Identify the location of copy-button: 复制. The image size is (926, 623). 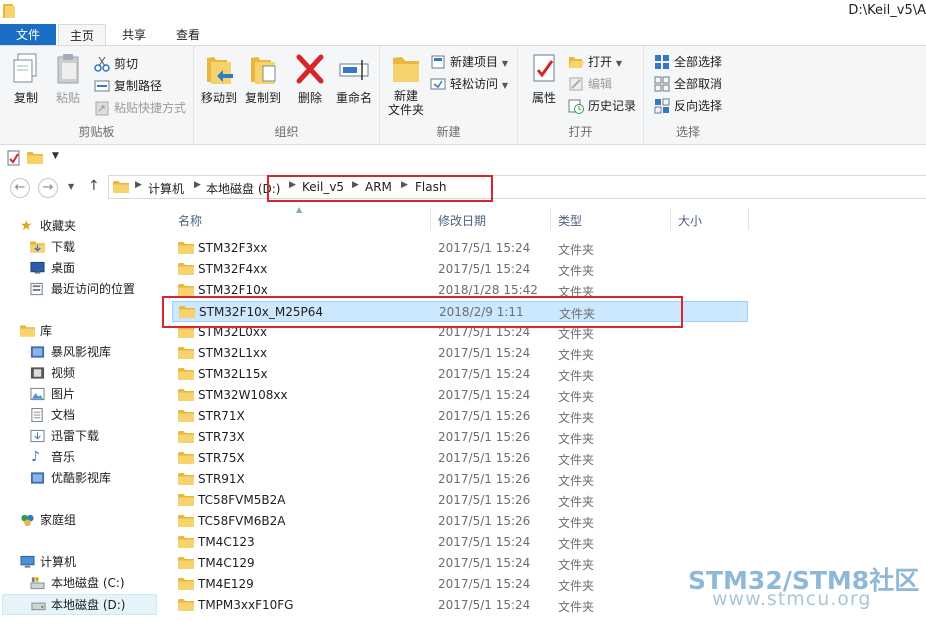
(26, 79).